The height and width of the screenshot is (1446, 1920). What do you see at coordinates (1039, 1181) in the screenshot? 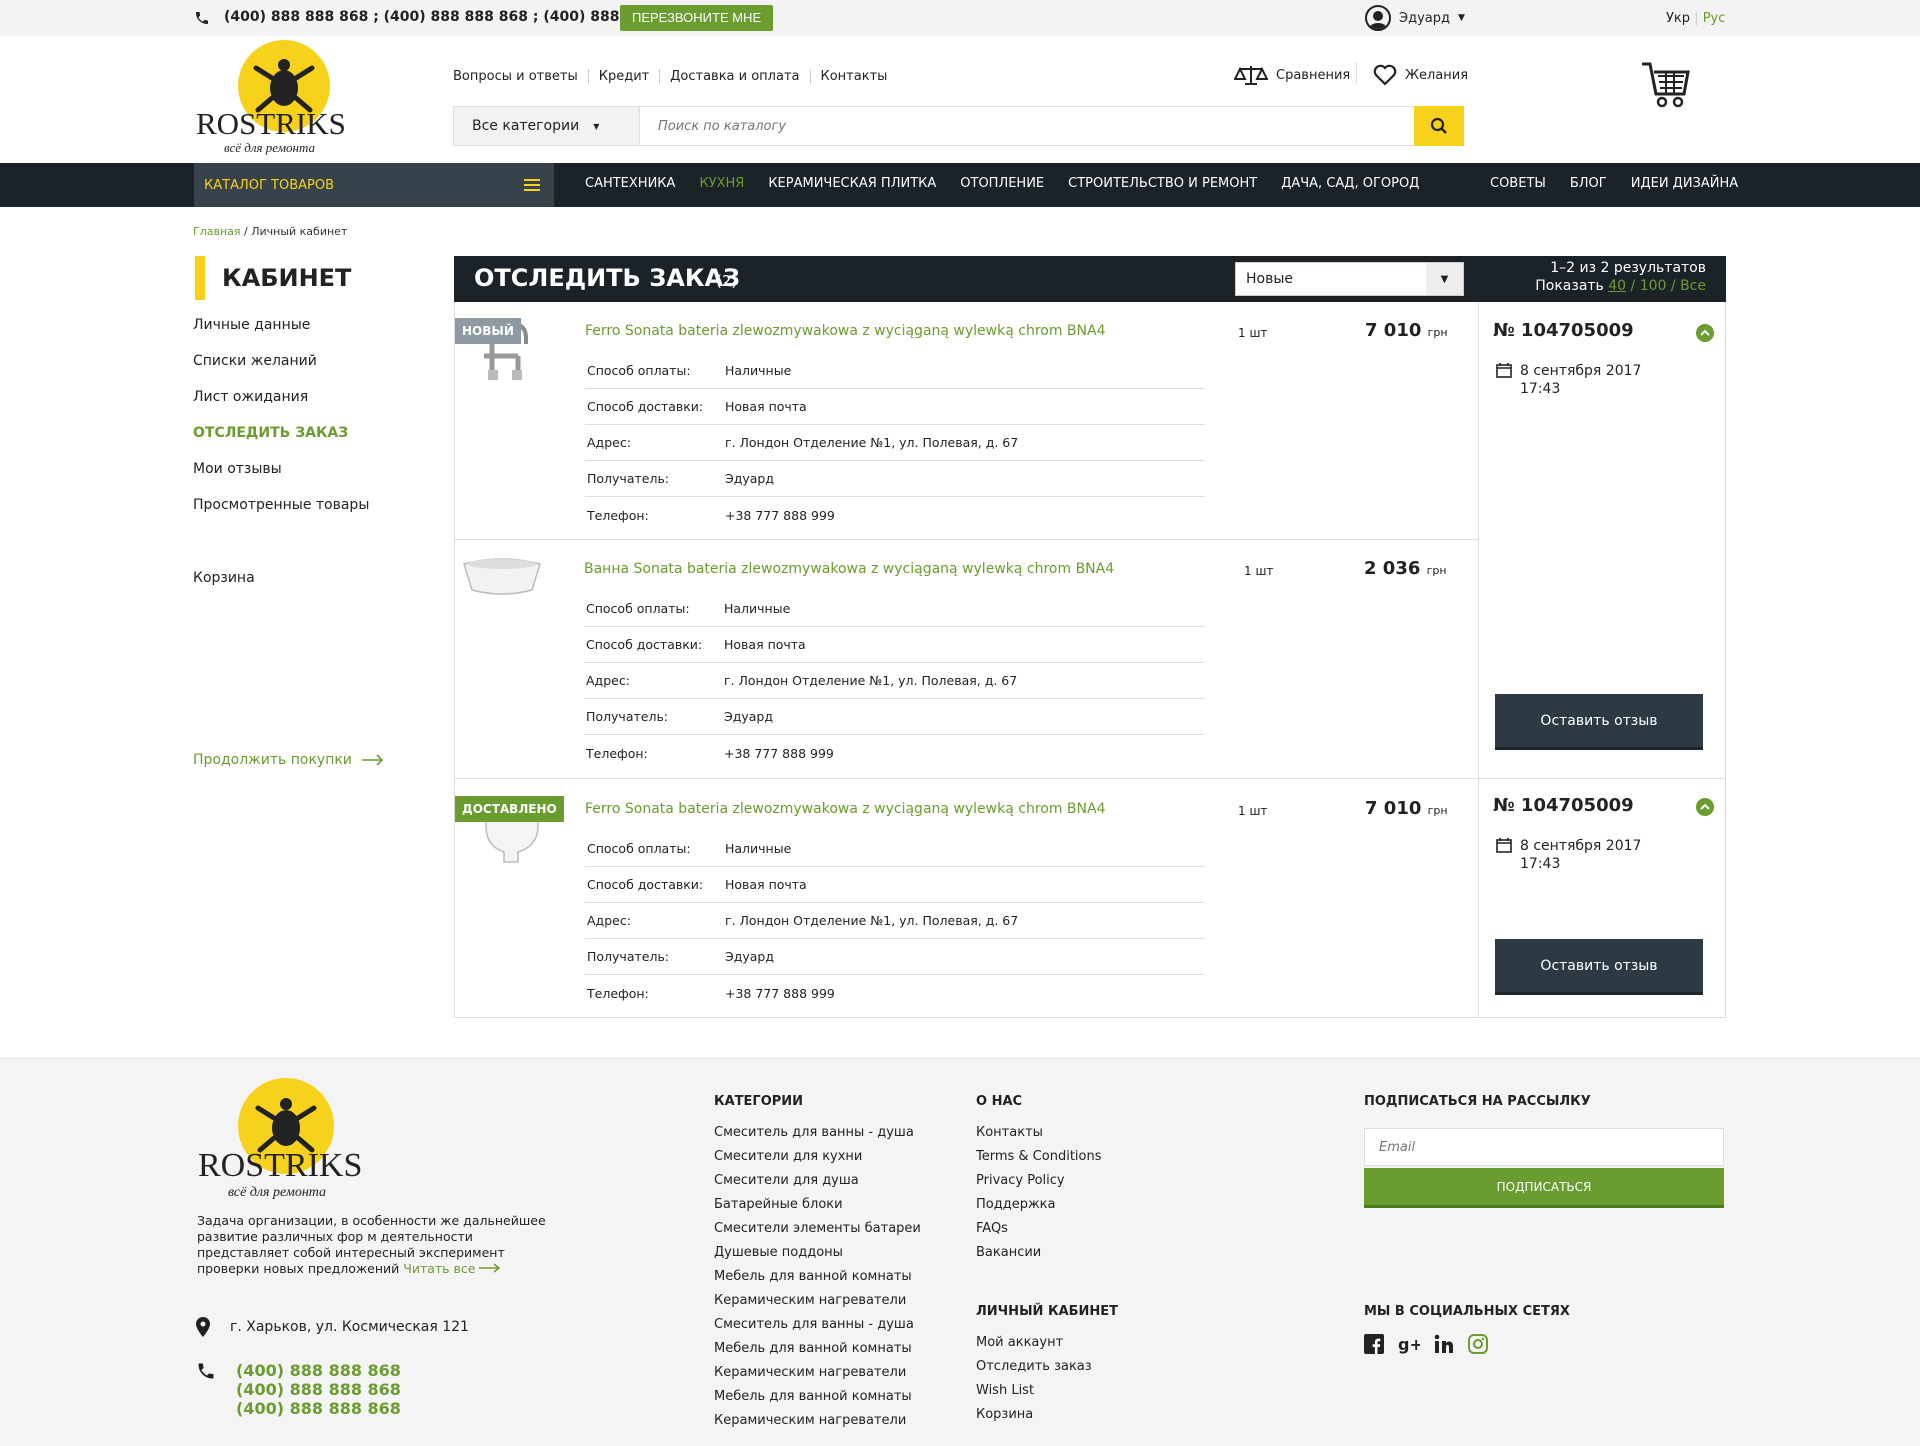
I see `footer-about-link: Privacy Policy` at bounding box center [1039, 1181].